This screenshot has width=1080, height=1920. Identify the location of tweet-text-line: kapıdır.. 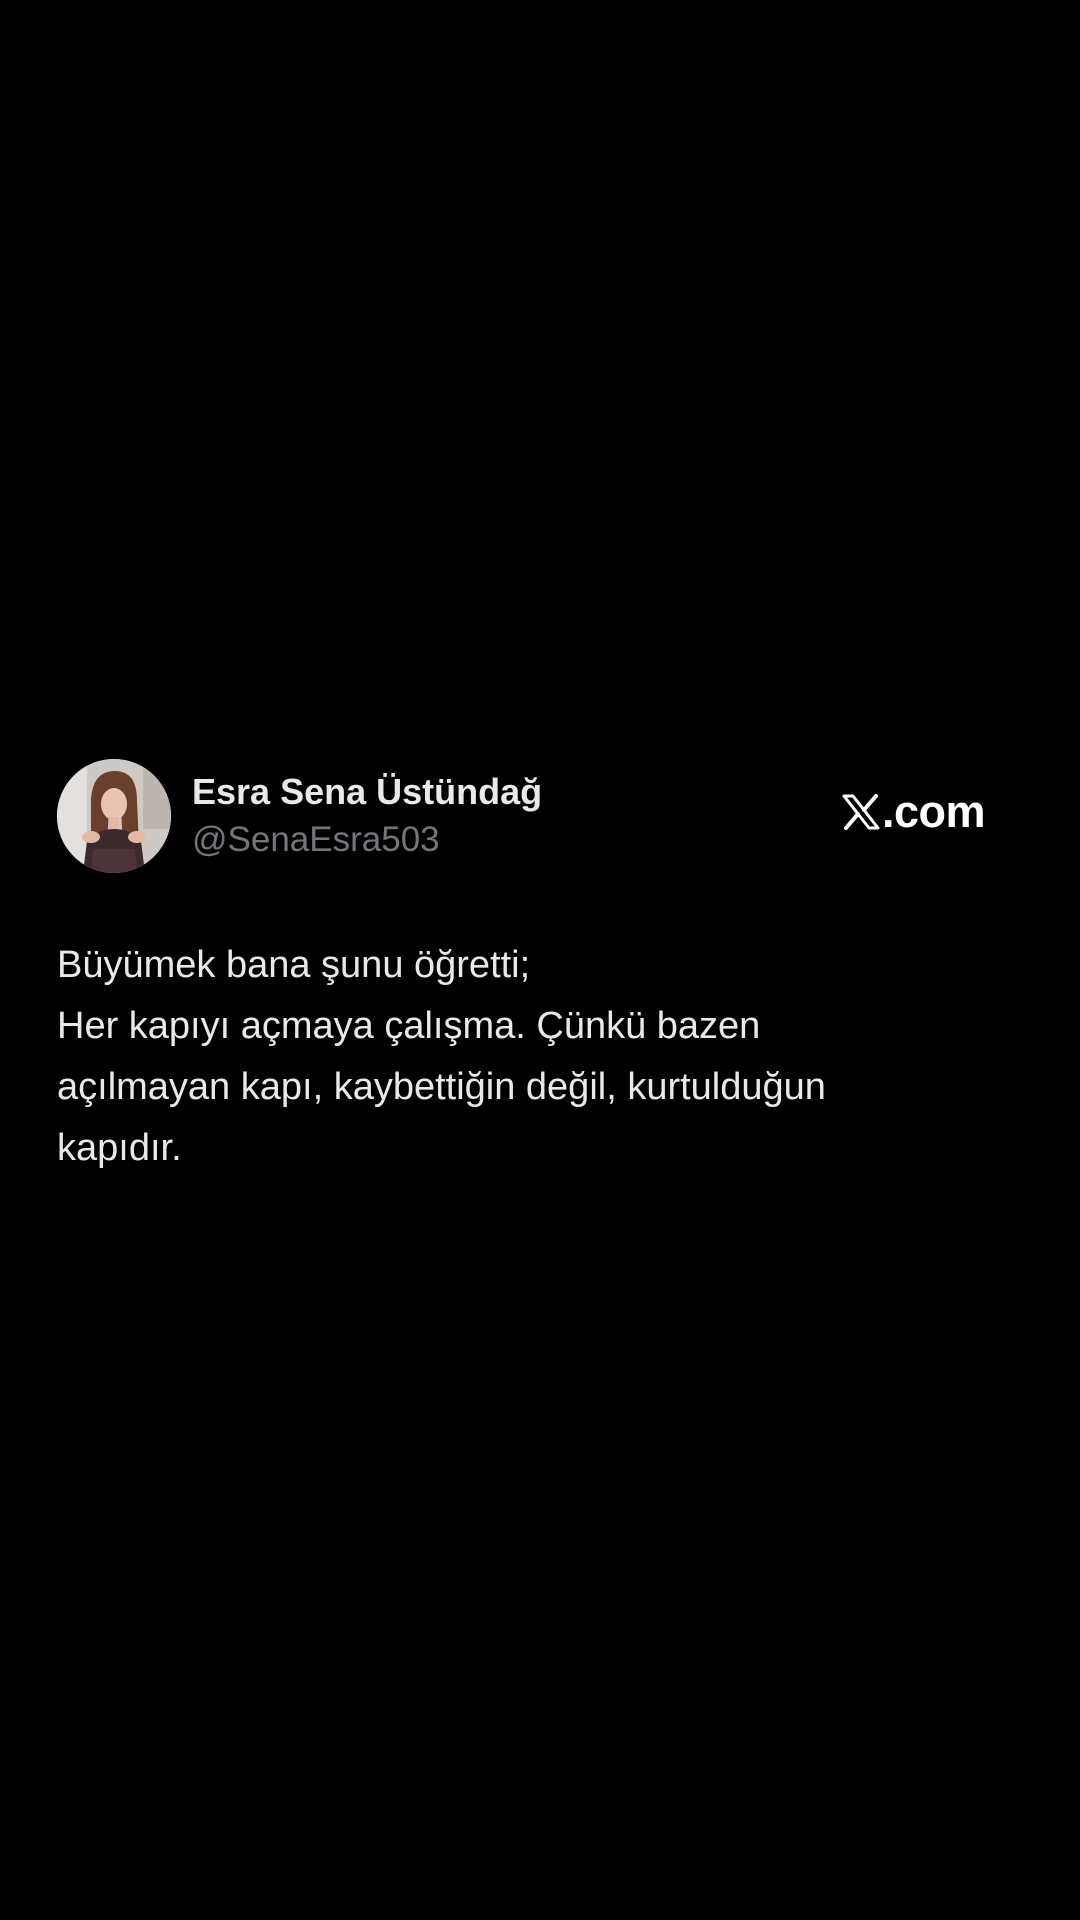
(119, 1148).